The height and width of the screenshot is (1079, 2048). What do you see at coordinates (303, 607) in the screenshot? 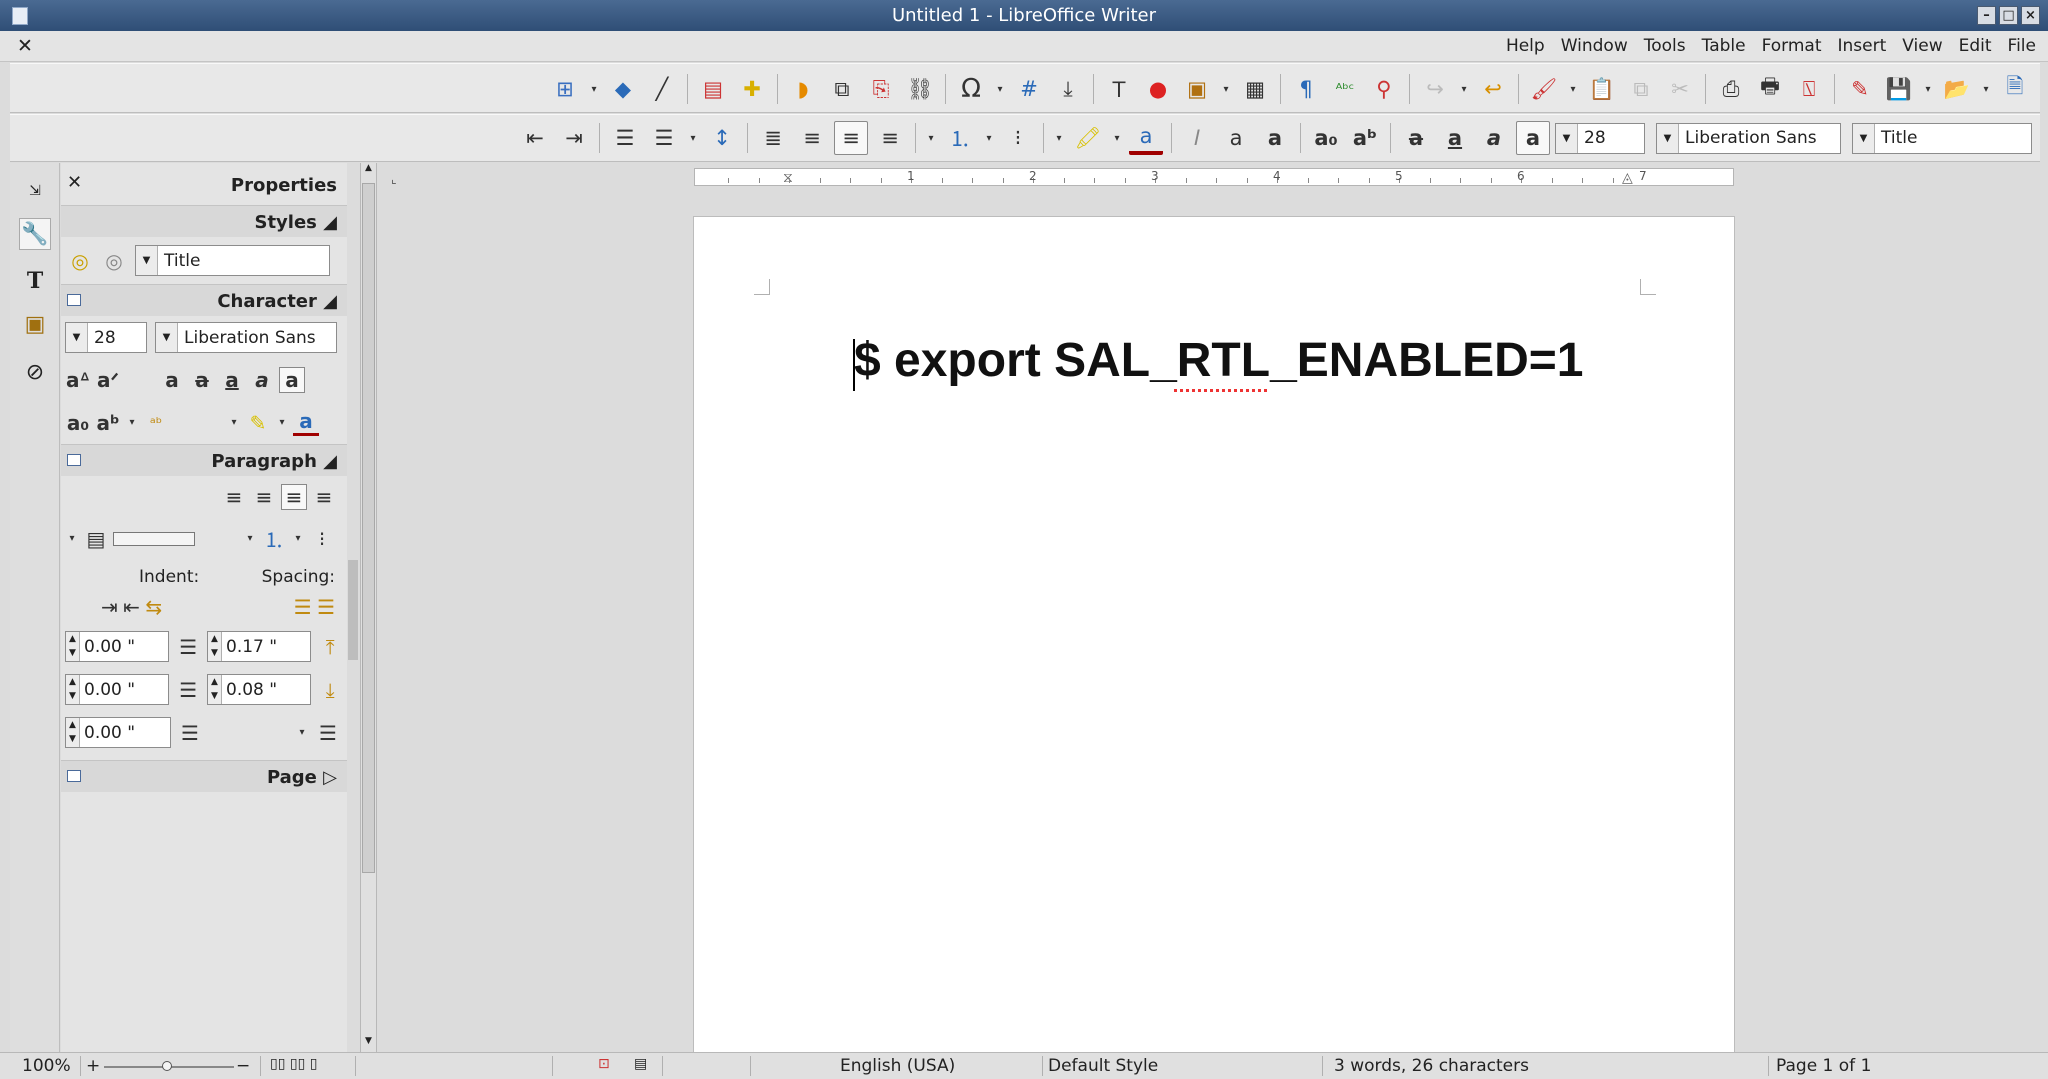
I see `increase-spacing-icon: ☰` at bounding box center [303, 607].